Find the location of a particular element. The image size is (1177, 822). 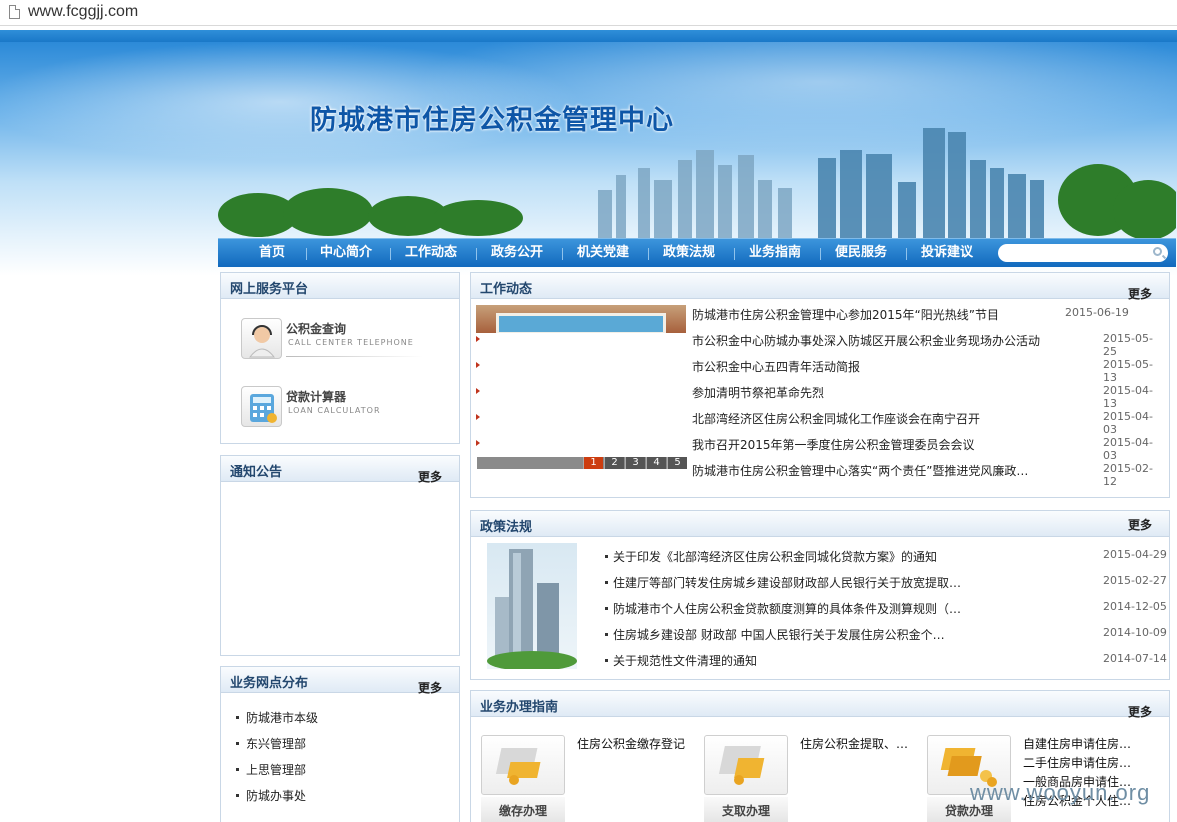

address-bar: www.fcggjj.com is located at coordinates (588, 13).